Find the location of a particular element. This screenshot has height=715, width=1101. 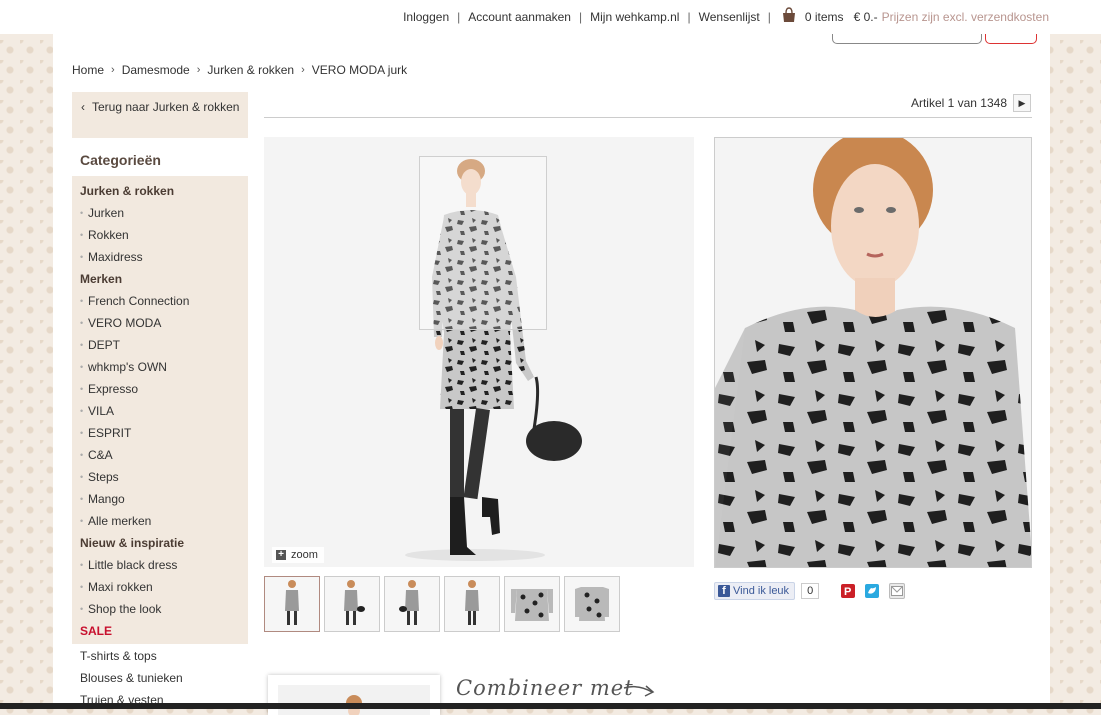

combine-product-card is located at coordinates (354, 695).